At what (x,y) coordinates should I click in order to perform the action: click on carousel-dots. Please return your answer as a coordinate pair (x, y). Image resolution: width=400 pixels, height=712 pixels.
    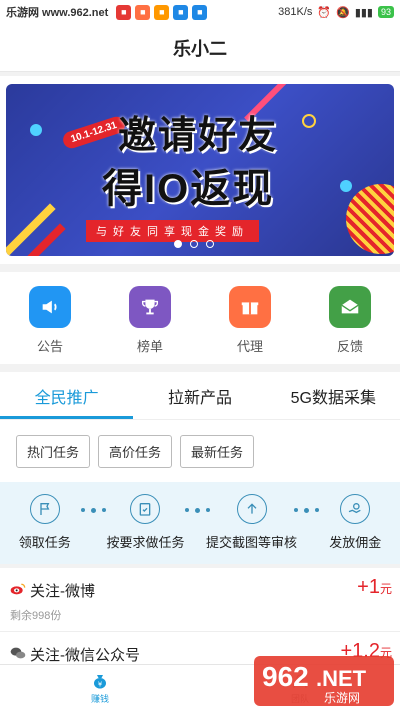
    Looking at the image, I should click on (194, 244).